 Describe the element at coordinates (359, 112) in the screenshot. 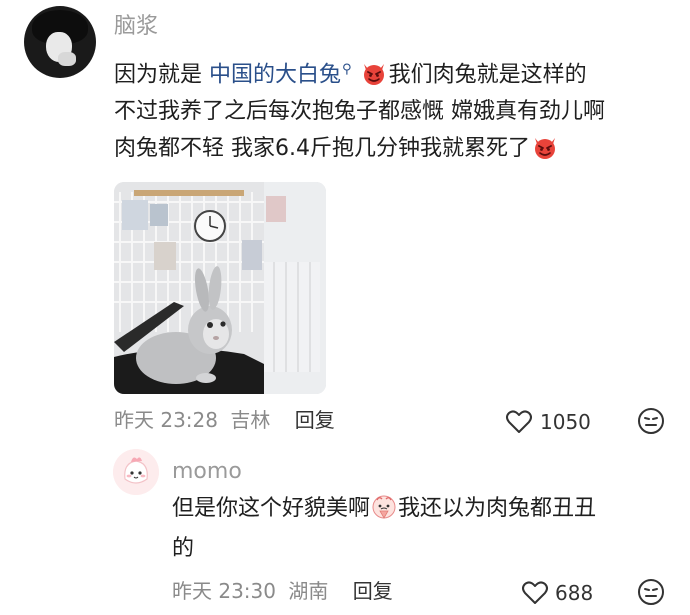

I see `comment-line-2: 不过我养了之后每次抱兔子都感慨 嫦娥真有劲儿啊` at that location.